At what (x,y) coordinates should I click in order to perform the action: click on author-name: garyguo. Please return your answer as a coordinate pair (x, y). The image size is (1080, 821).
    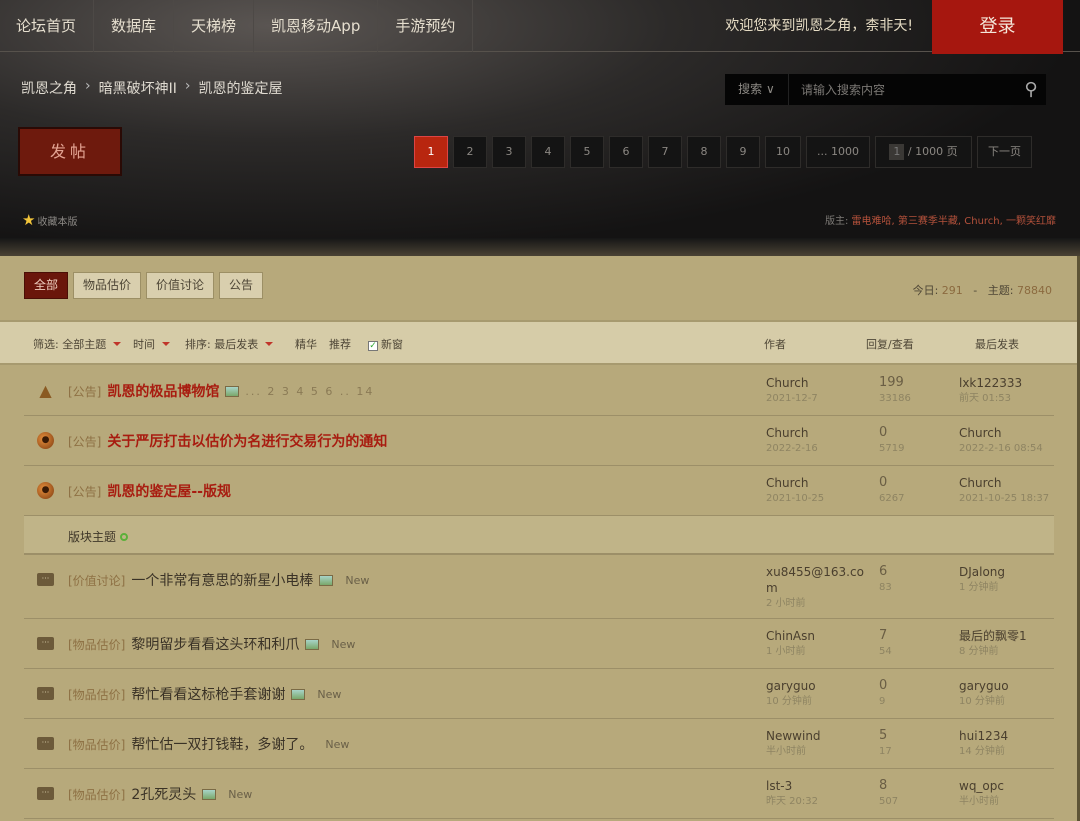
    Looking at the image, I should click on (791, 686).